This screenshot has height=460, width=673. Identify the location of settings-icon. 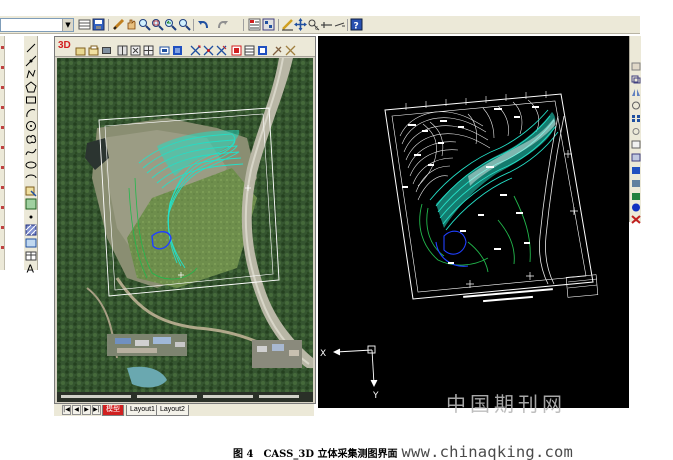
(262, 48).